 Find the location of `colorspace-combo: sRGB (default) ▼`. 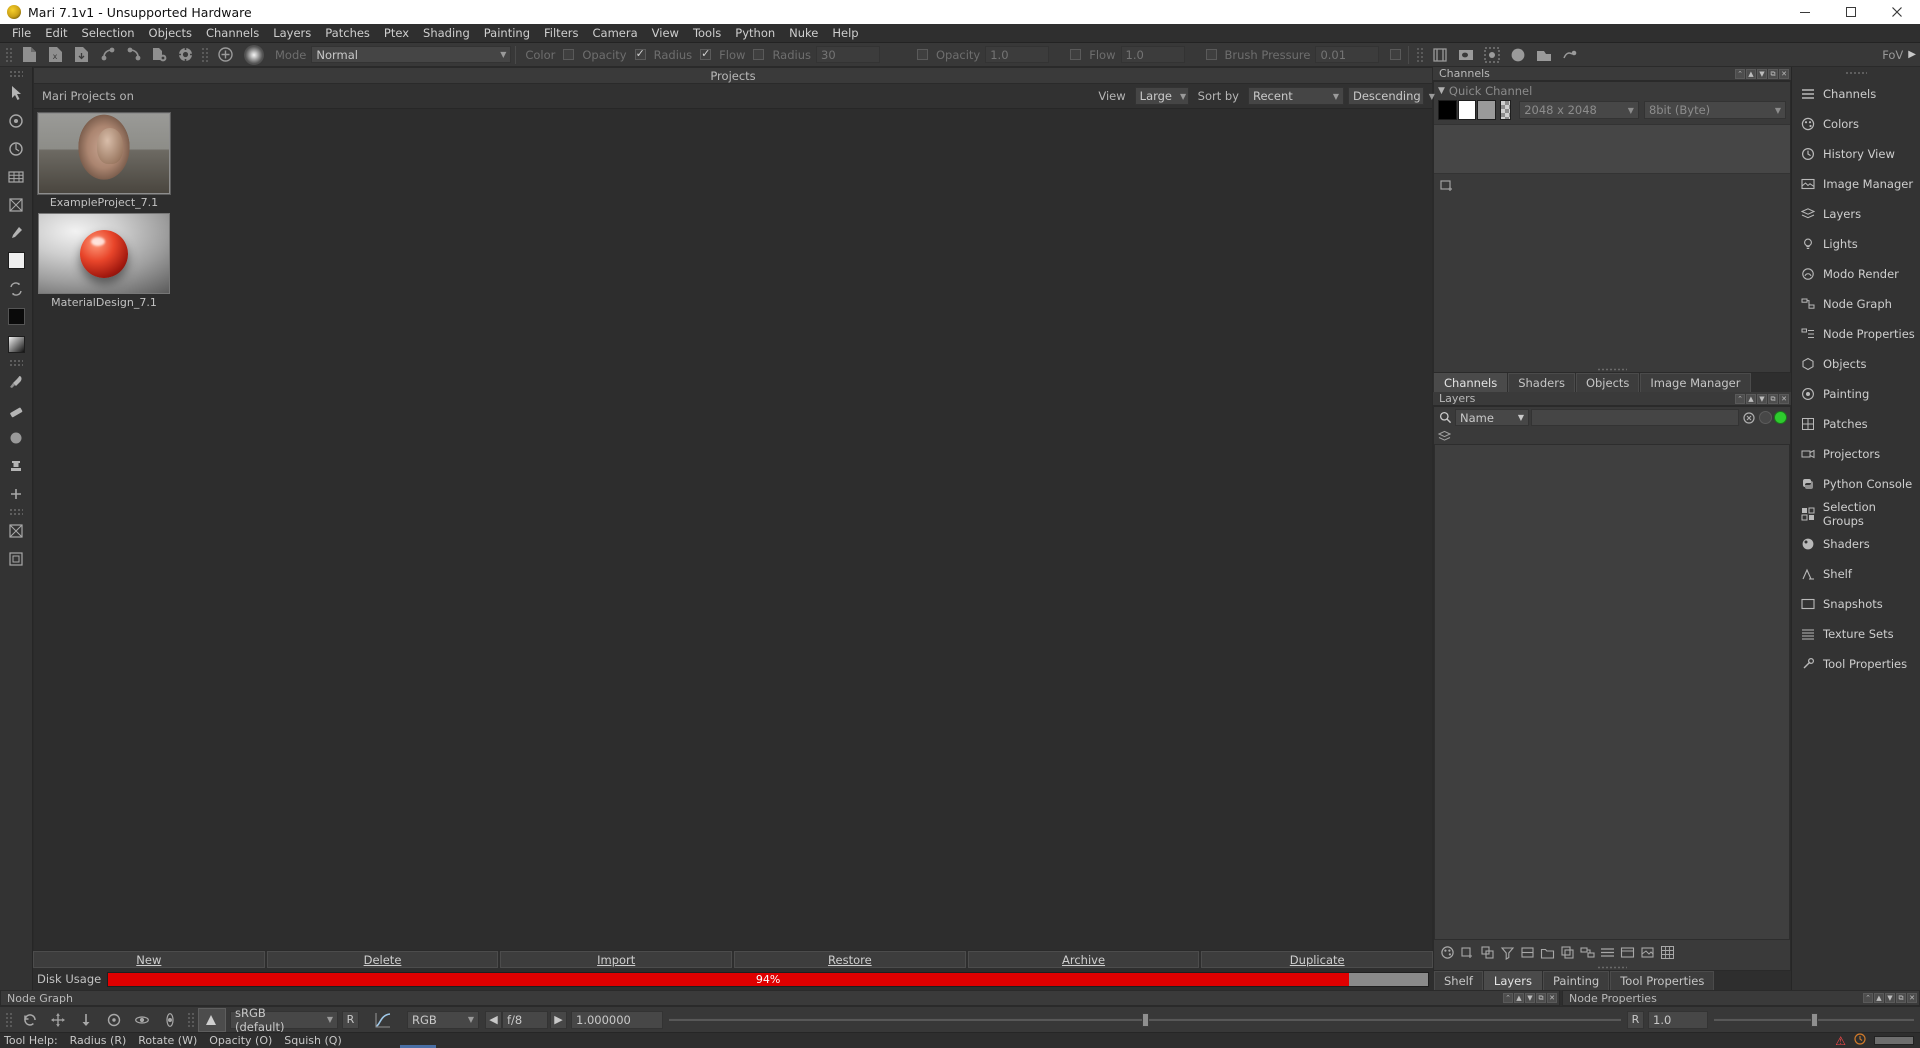

colorspace-combo: sRGB (default) ▼ is located at coordinates (284, 1020).